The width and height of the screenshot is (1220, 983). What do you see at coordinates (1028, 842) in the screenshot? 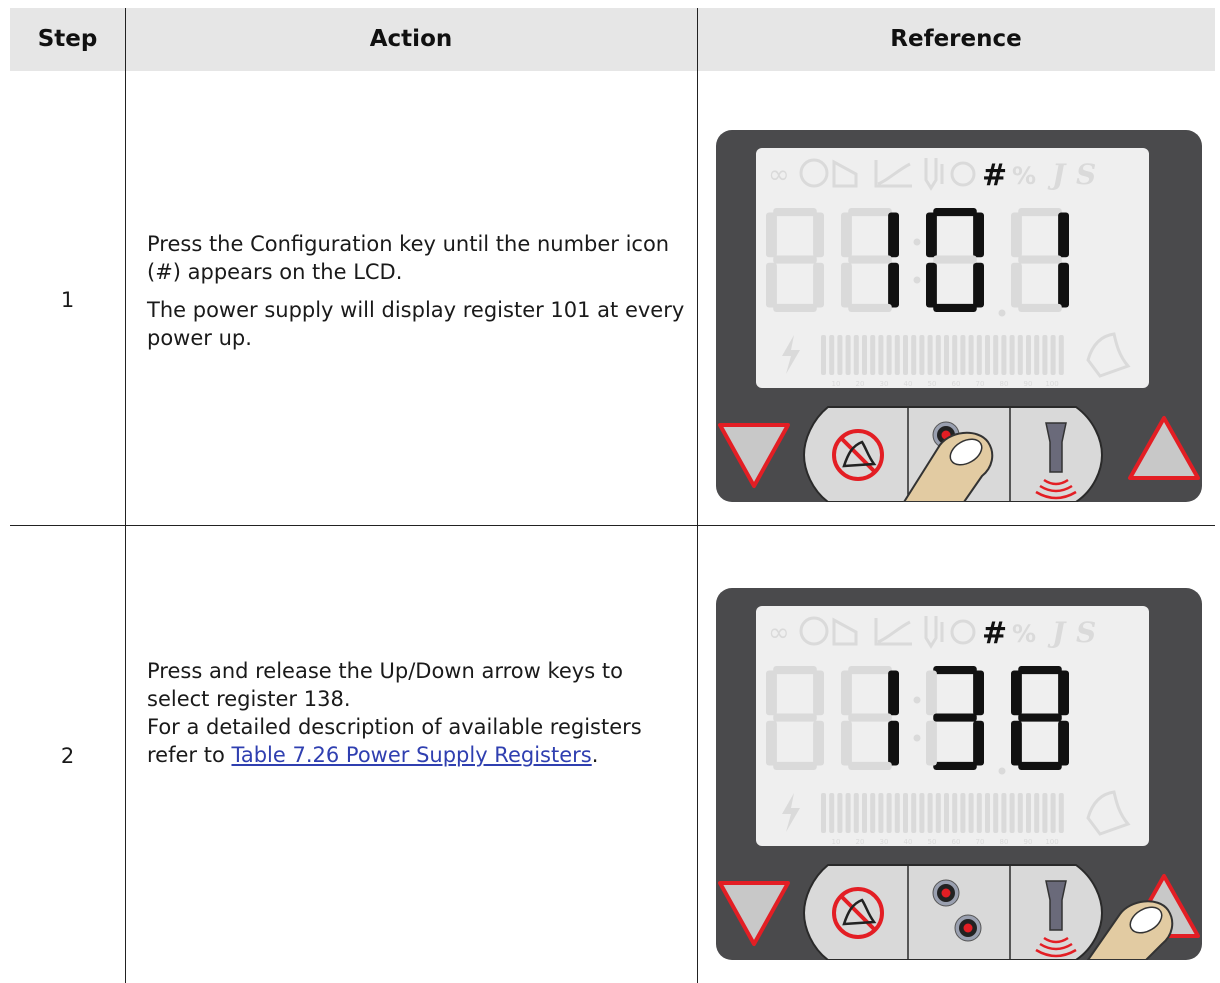
I see `bar-scale-label: 90` at bounding box center [1028, 842].